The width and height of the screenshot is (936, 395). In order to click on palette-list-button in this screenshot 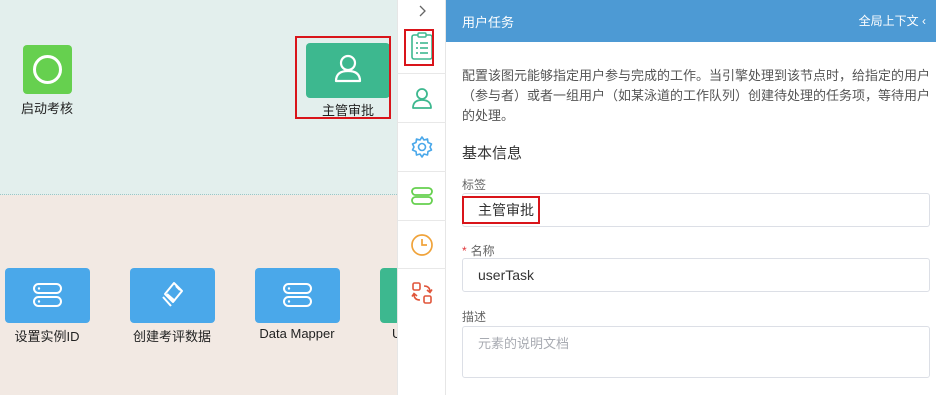, I will do `click(422, 46)`.